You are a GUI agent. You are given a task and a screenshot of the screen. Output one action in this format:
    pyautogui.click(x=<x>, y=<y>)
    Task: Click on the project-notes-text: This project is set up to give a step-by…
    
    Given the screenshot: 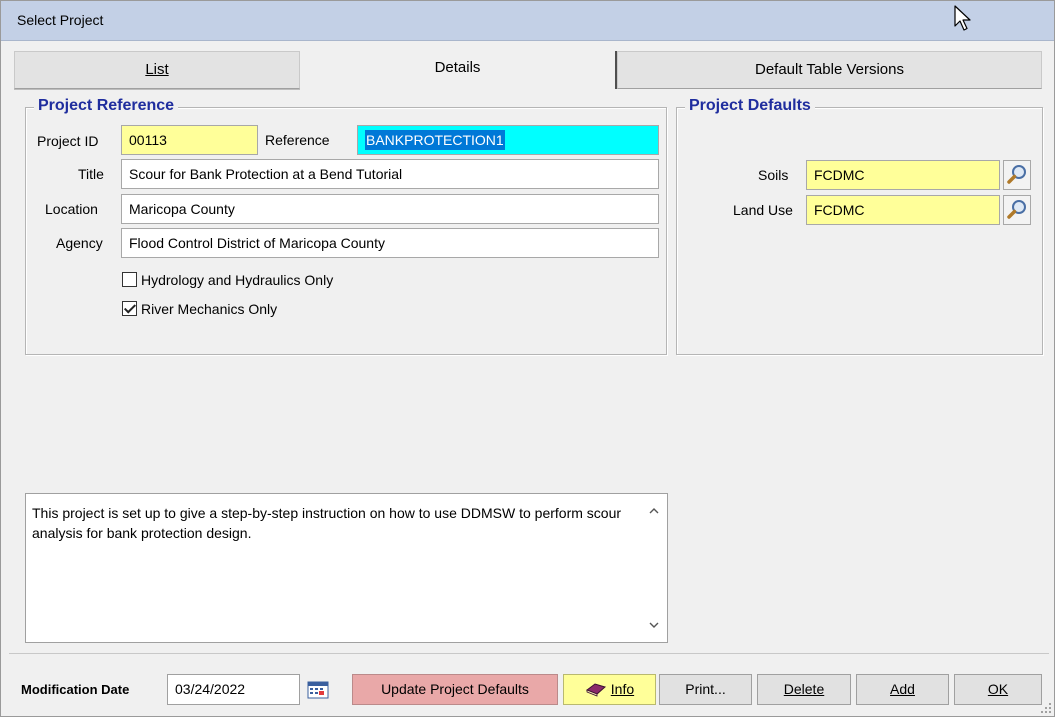 What is the action you would take?
    pyautogui.click(x=327, y=523)
    